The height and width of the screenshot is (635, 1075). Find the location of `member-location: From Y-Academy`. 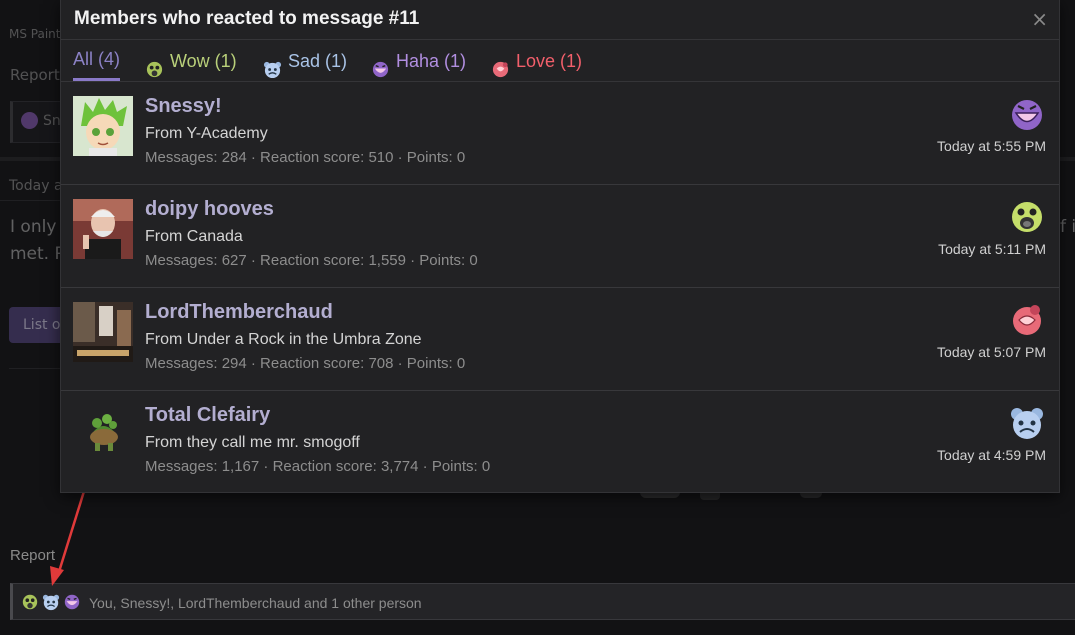

member-location: From Y-Academy is located at coordinates (206, 133).